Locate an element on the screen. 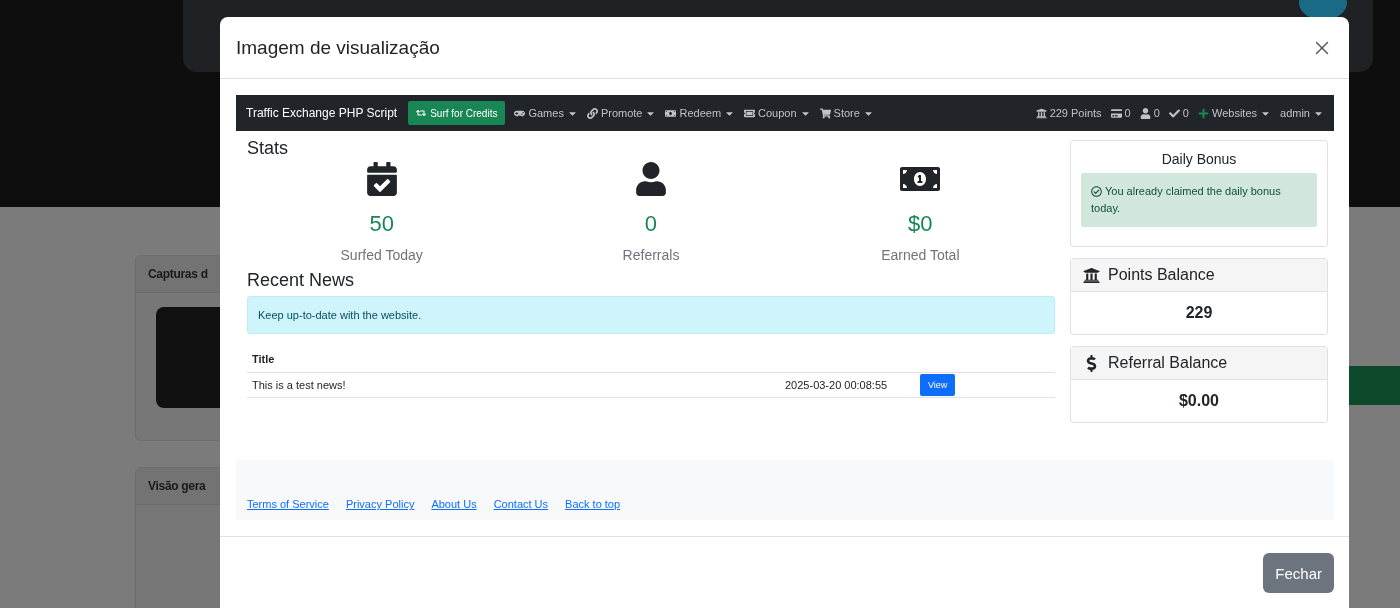  menu-link: Store is located at coordinates (846, 113).